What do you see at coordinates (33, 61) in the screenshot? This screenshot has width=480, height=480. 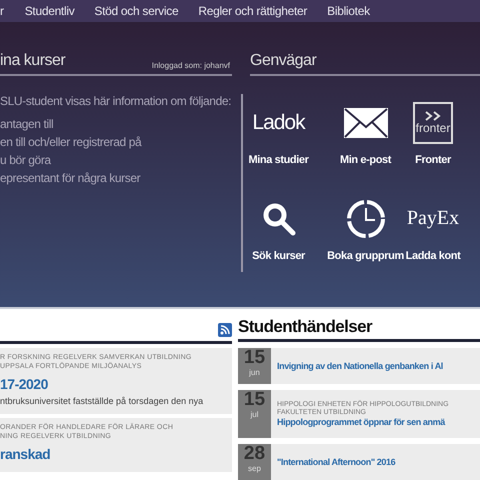 I see `section-heading: ina kurser` at bounding box center [33, 61].